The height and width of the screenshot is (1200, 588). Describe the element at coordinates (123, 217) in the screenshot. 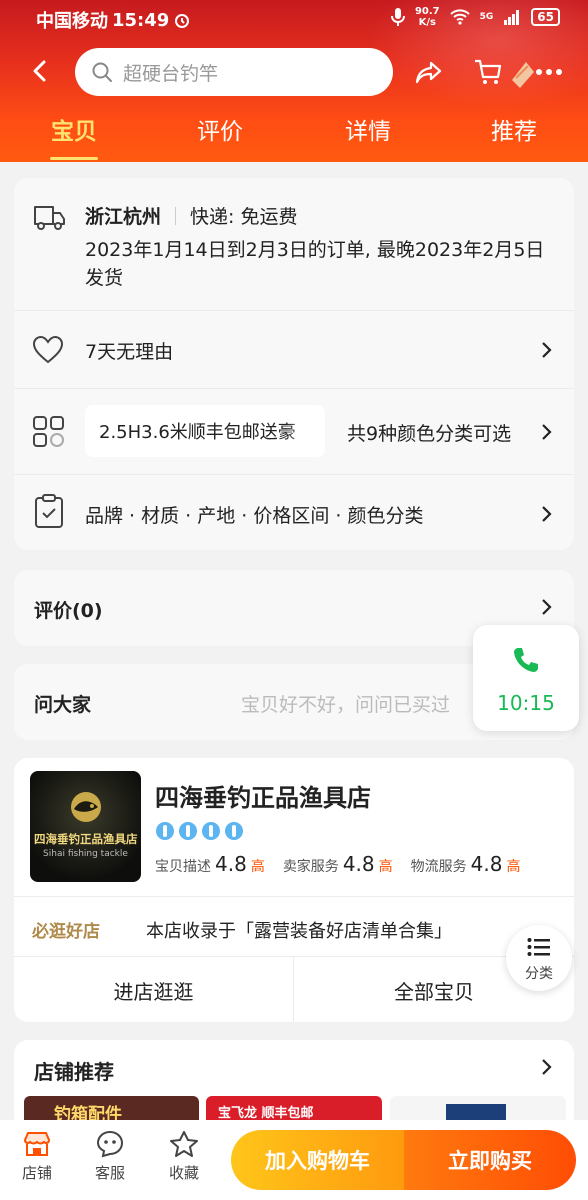

I see `ship-origin: 浙江杭州` at that location.